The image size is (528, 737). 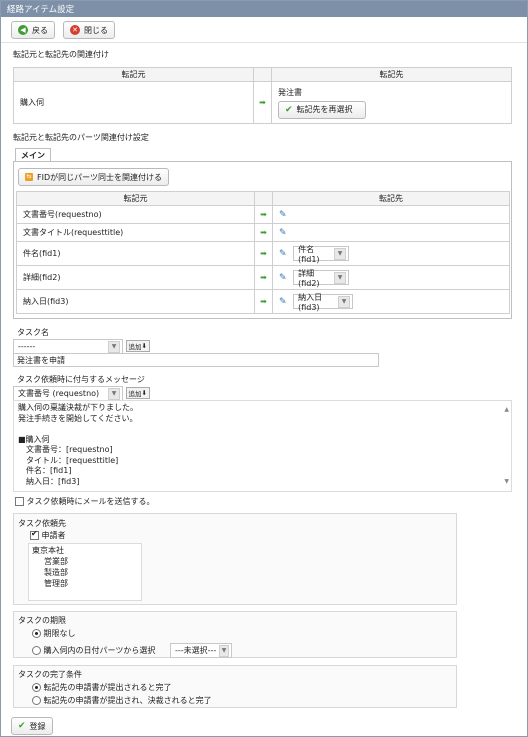 I want to click on mapping-table: 転記元 転記先 購入伺 ➡ 発注書 ✔ 転記先を再選択, so click(x=262, y=95).